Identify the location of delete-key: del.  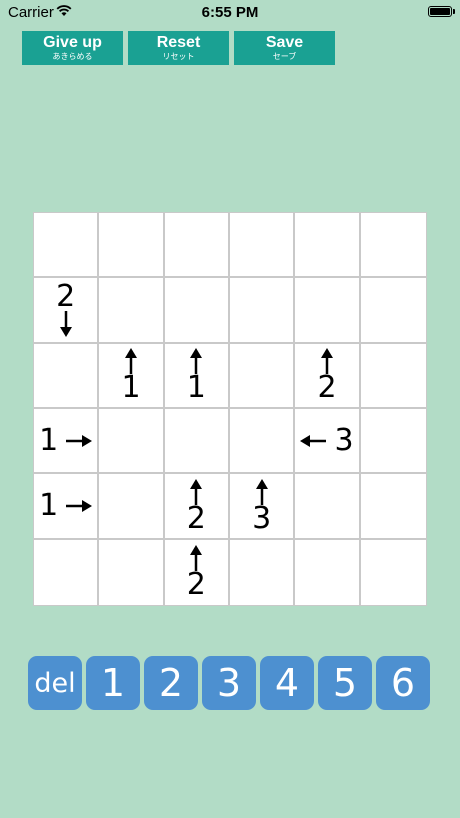
(55, 683).